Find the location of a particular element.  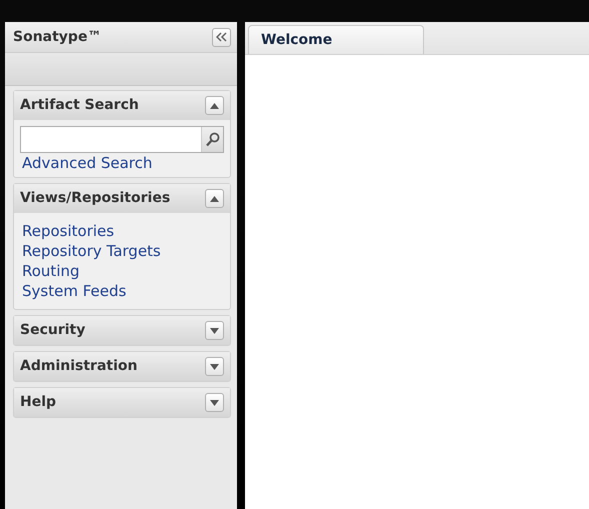

search-field is located at coordinates (122, 139).